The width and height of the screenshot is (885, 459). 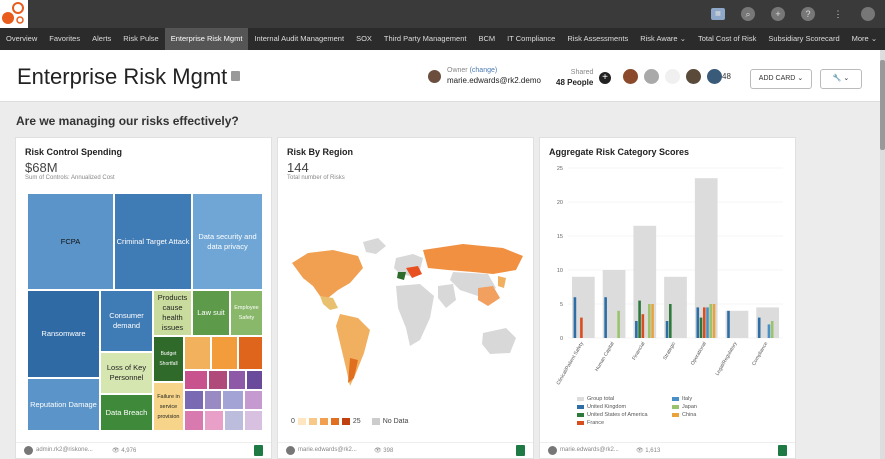 I want to click on y-tick-label: 20, so click(x=560, y=203).